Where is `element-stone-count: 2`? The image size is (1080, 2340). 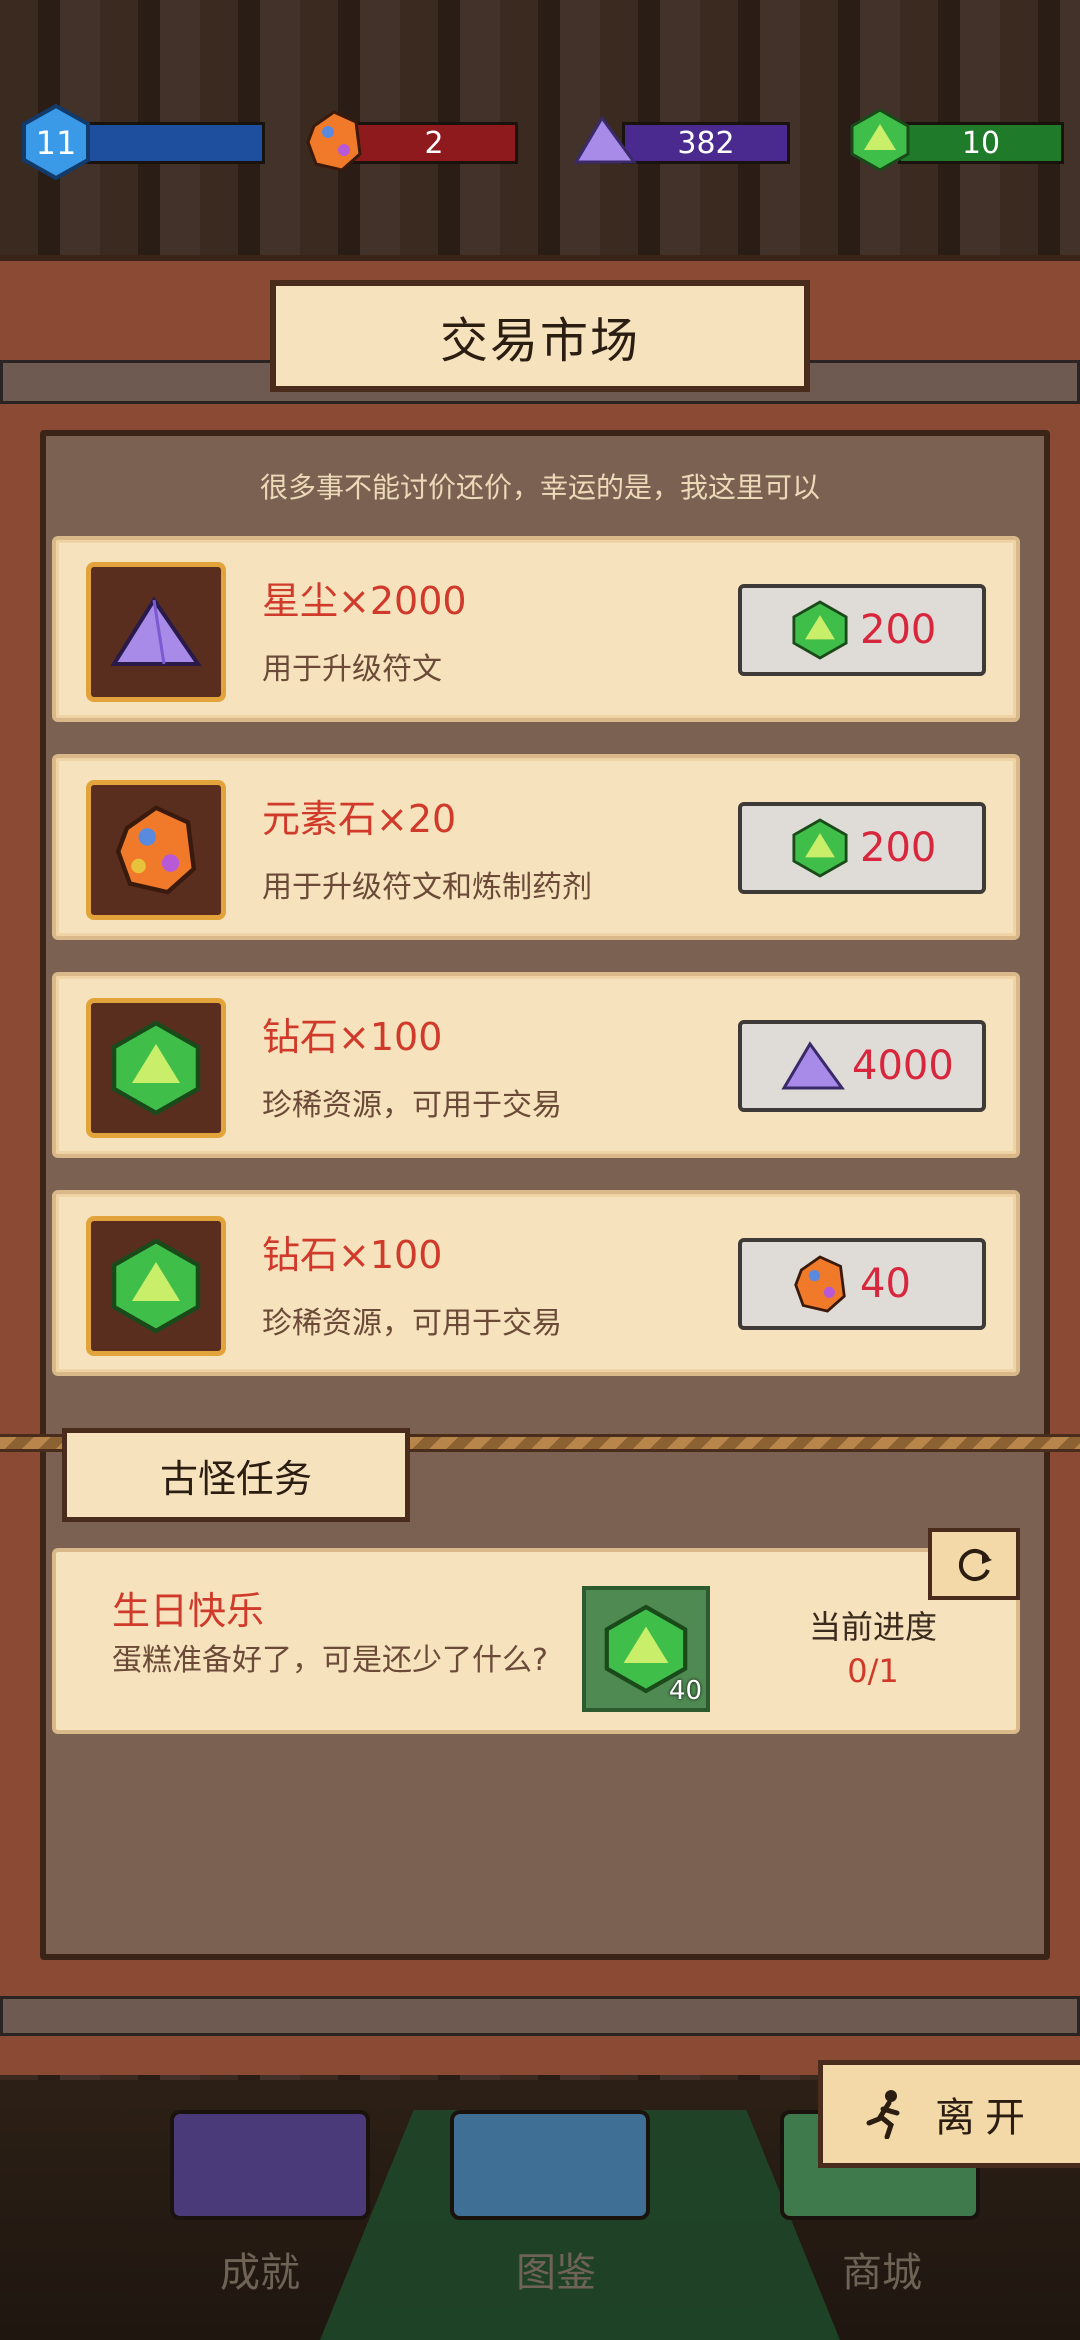
element-stone-count: 2 is located at coordinates (434, 143).